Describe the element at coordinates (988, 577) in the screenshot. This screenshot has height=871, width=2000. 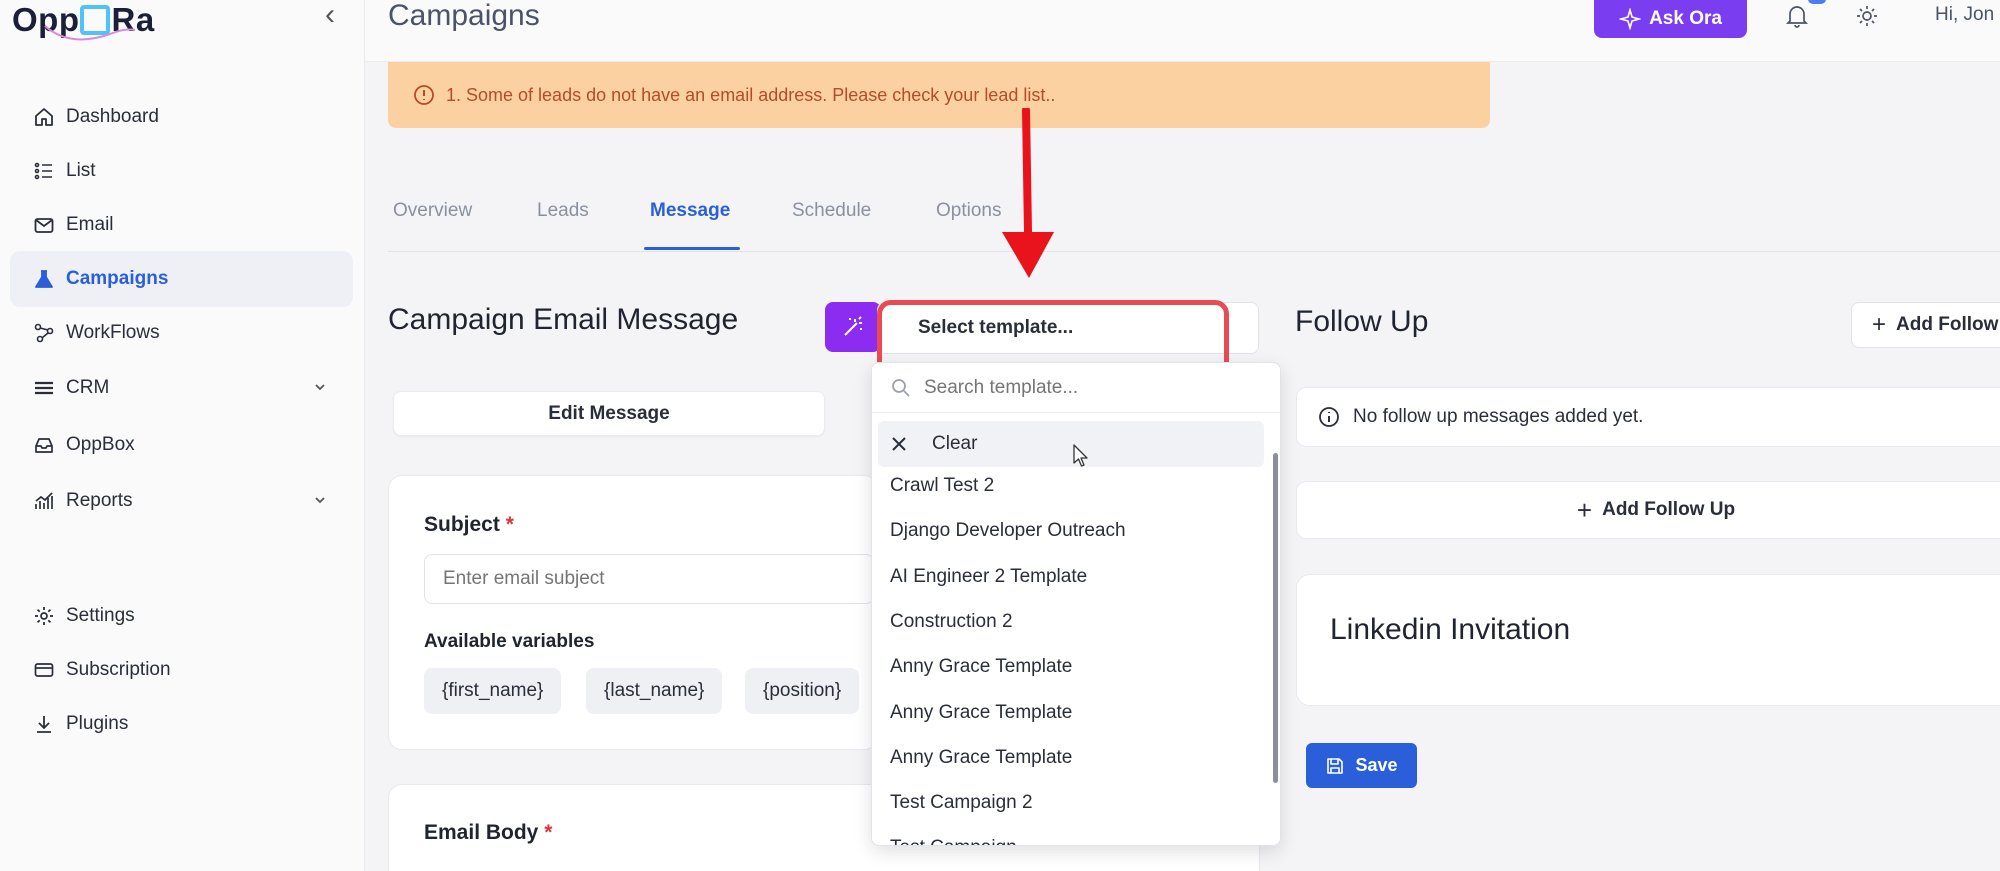
I see `template-option: AI Engineer 2 Template` at that location.